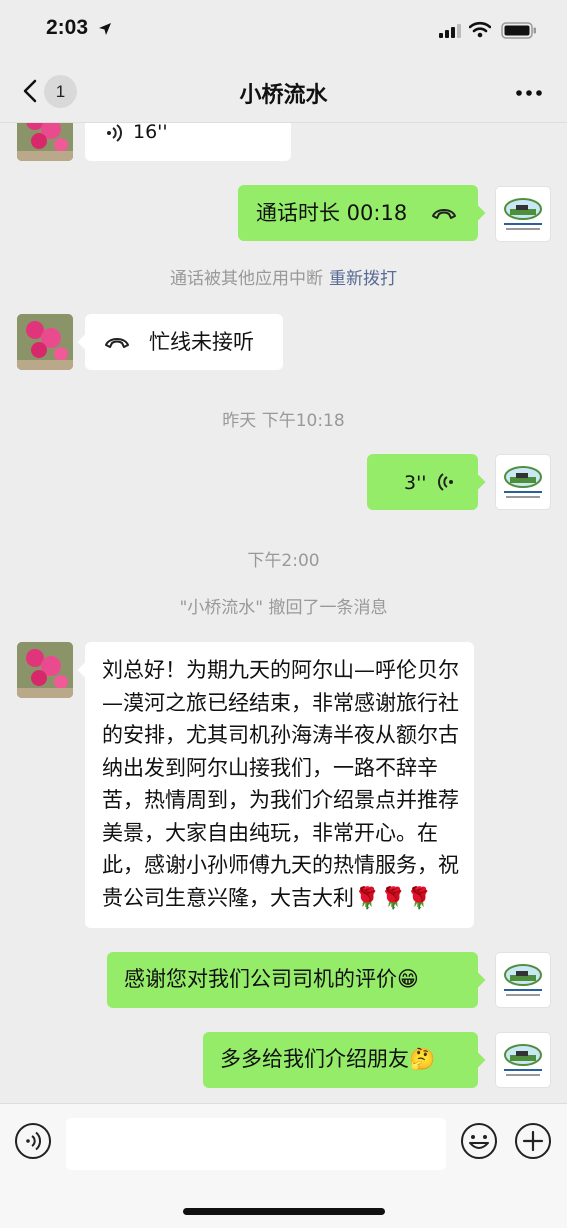 This screenshot has height=1228, width=567. I want to click on missed-call-bubble: 忙线未接听, so click(180, 342).